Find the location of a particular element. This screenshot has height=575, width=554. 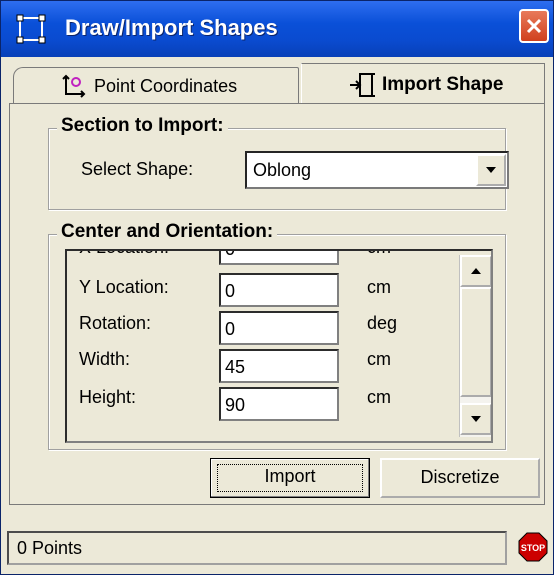

width-unit: cm is located at coordinates (379, 359).